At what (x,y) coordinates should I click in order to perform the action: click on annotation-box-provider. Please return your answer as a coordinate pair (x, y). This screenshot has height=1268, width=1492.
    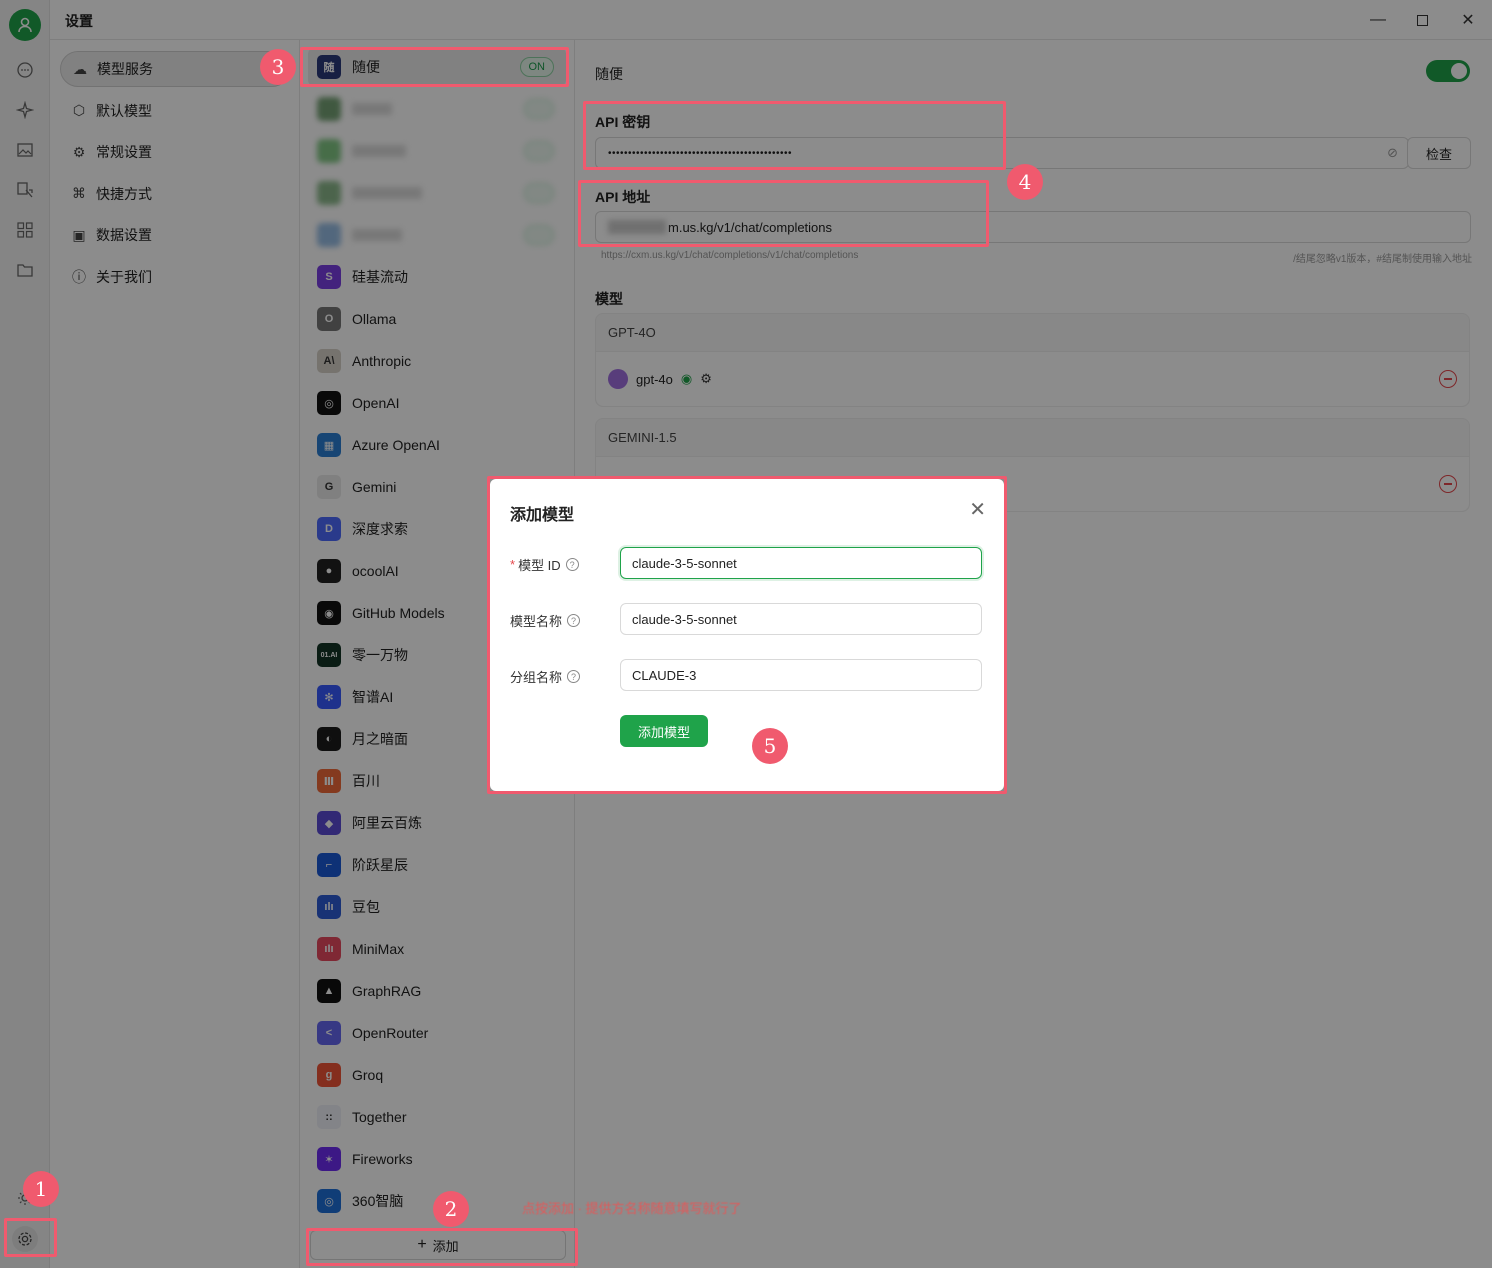
    Looking at the image, I should click on (434, 67).